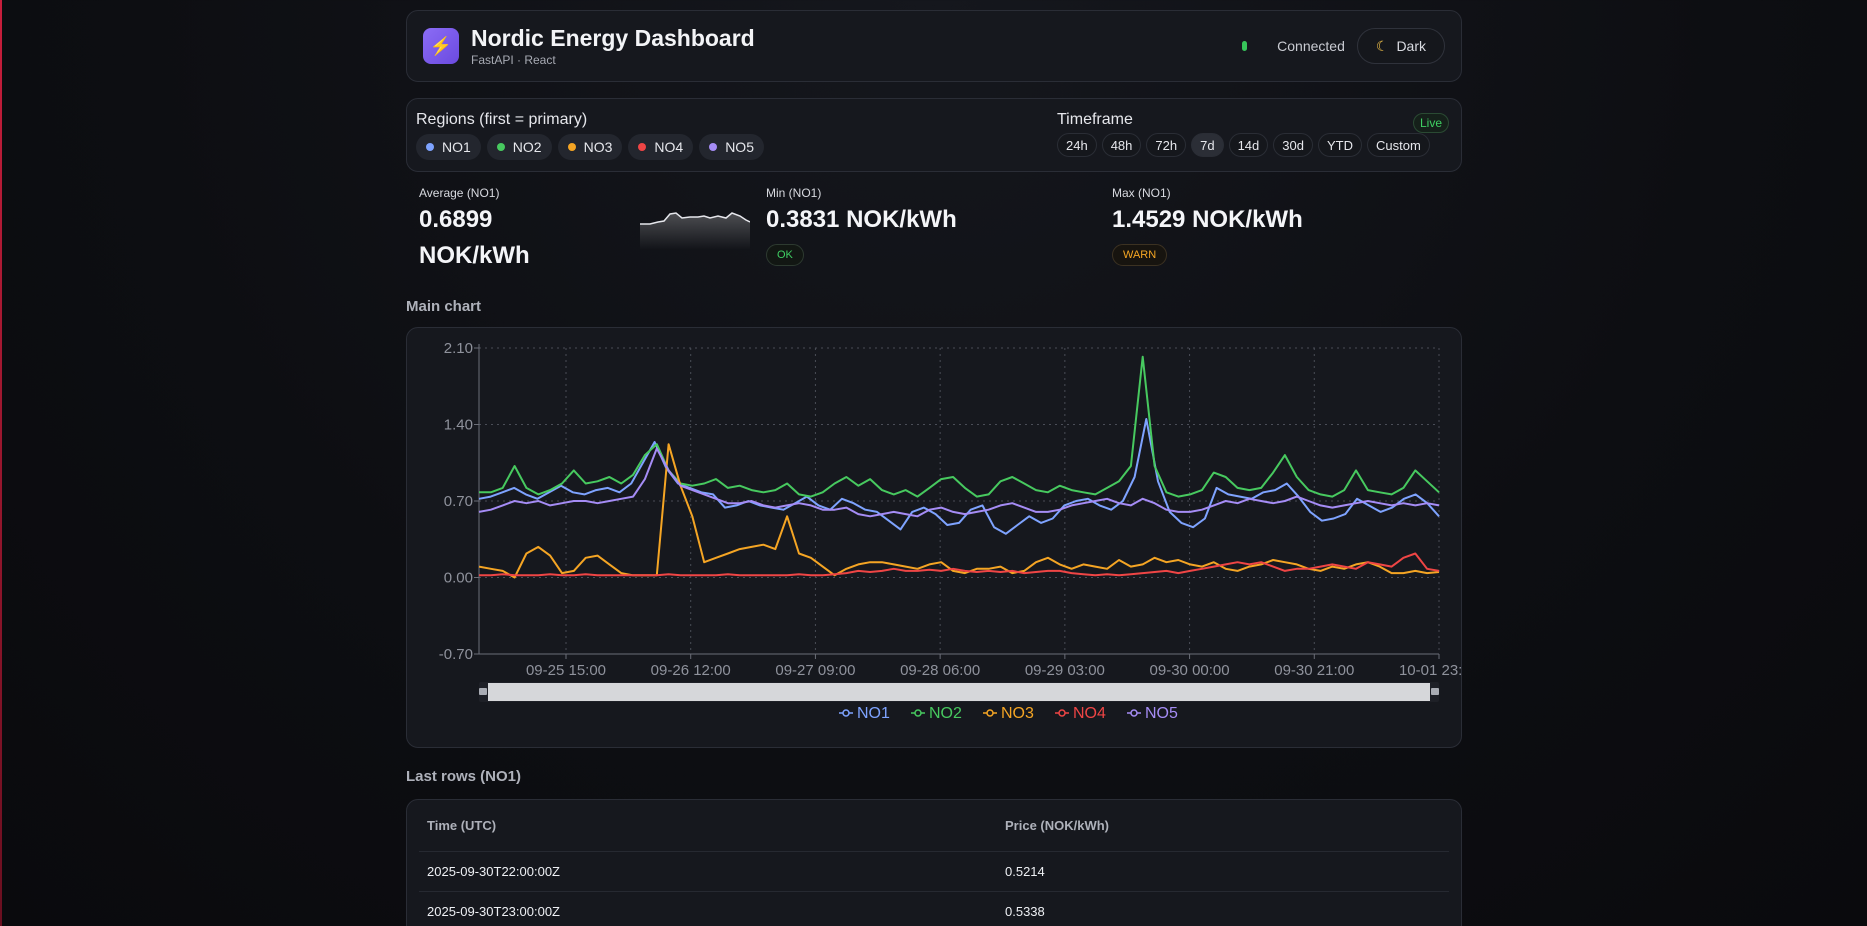 This screenshot has width=1867, height=926. Describe the element at coordinates (1314, 670) in the screenshot. I see `x-tick-label: 09-30 21:00` at that location.